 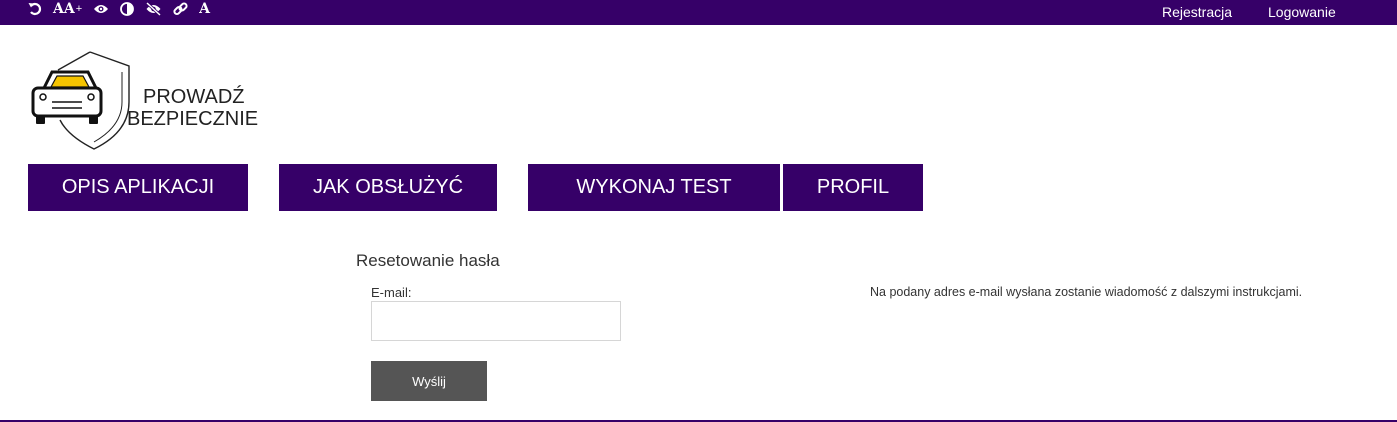 I want to click on font-icon: A, so click(x=204, y=9).